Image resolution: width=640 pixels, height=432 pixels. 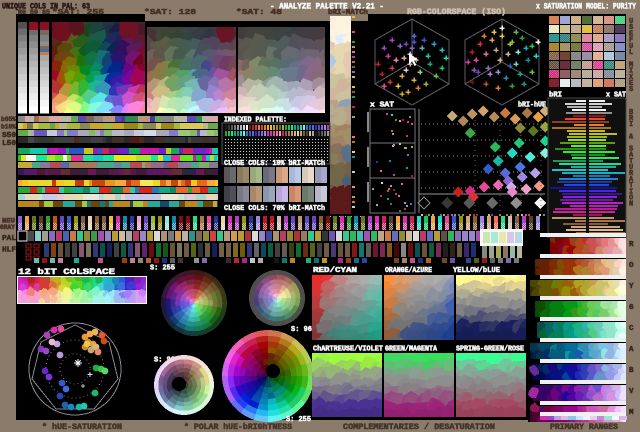 I want to click on svg-text: S50, so click(x=9, y=136).